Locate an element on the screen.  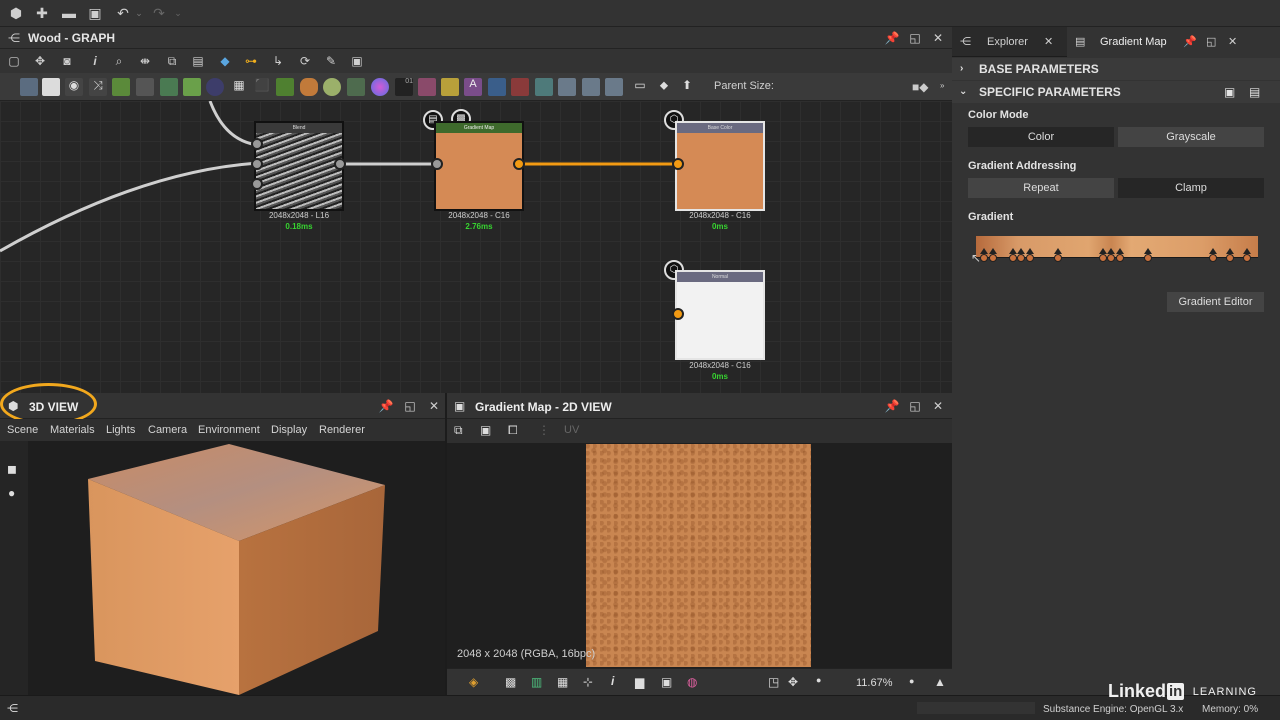
view3d-viewport is located at coordinates (222, 568).